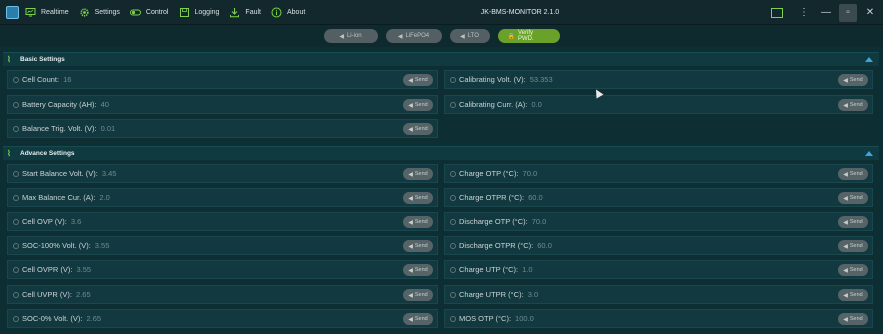 This screenshot has height=334, width=883. Describe the element at coordinates (296, 12) in the screenshot. I see `menu-label: About` at that location.